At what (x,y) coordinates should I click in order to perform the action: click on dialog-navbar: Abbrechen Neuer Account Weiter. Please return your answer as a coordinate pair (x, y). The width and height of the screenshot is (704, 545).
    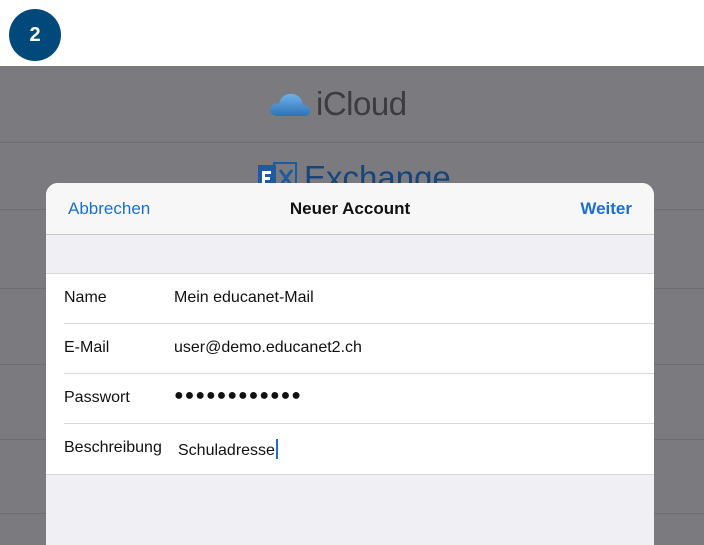
    Looking at the image, I should click on (350, 209).